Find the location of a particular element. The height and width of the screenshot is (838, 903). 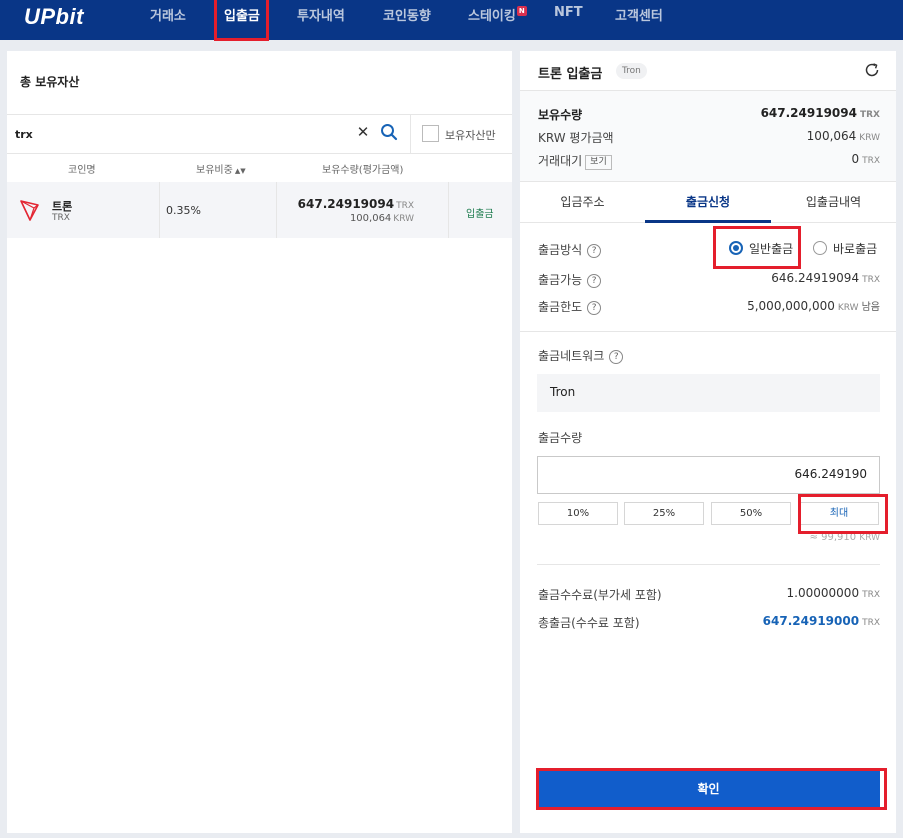

tab-withdraw-request: 출금신청 is located at coordinates (708, 202).